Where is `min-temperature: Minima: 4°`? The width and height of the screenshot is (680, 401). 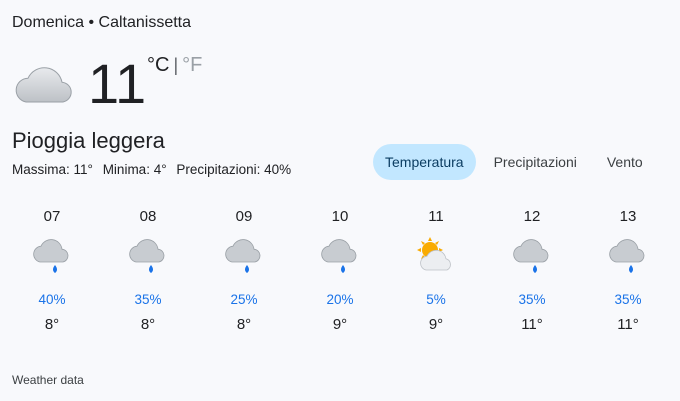 min-temperature: Minima: 4° is located at coordinates (134, 169).